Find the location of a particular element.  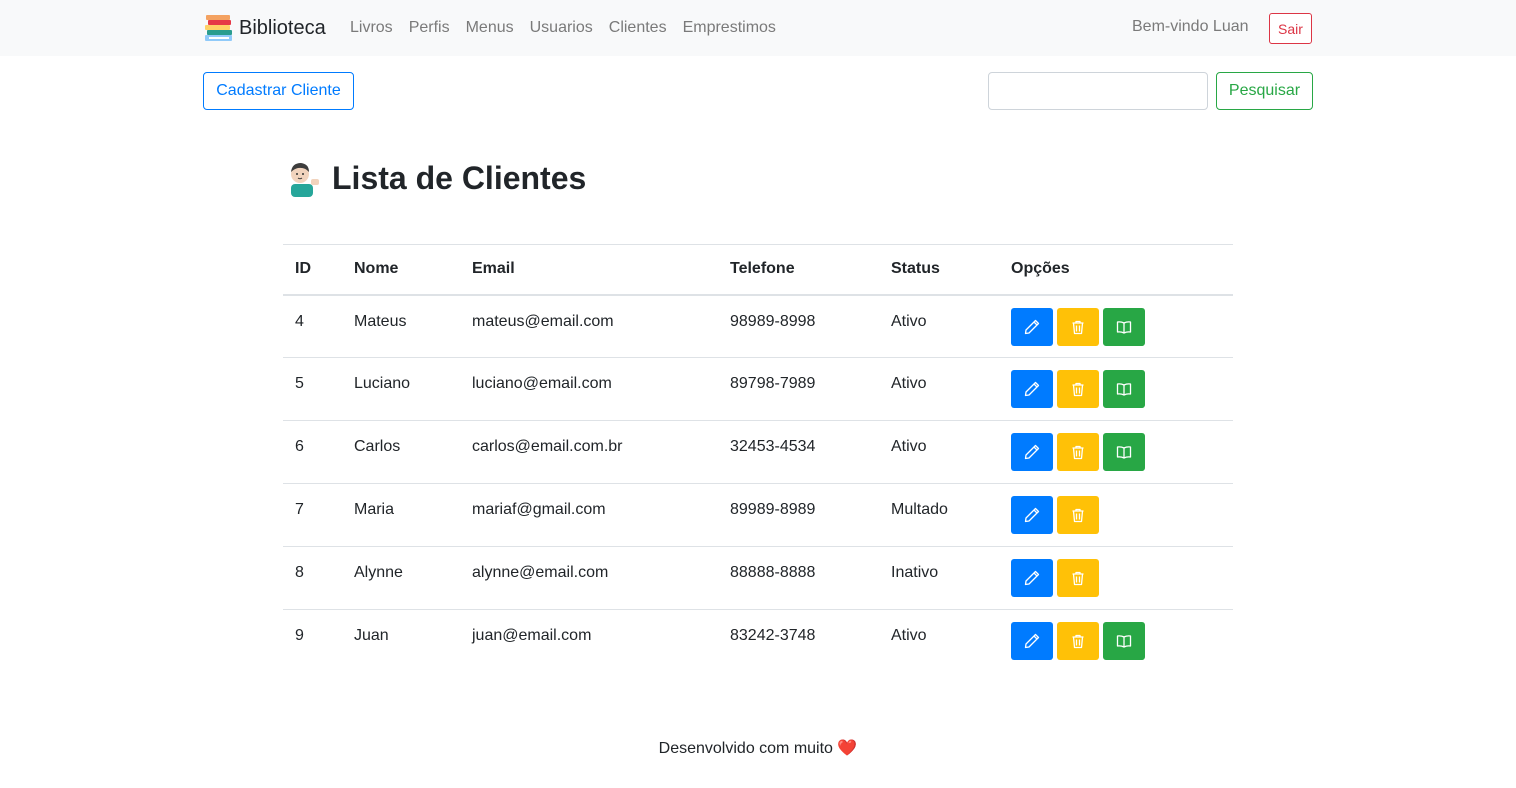

footer: Desenvolvido com muito ❤️ is located at coordinates (758, 748).